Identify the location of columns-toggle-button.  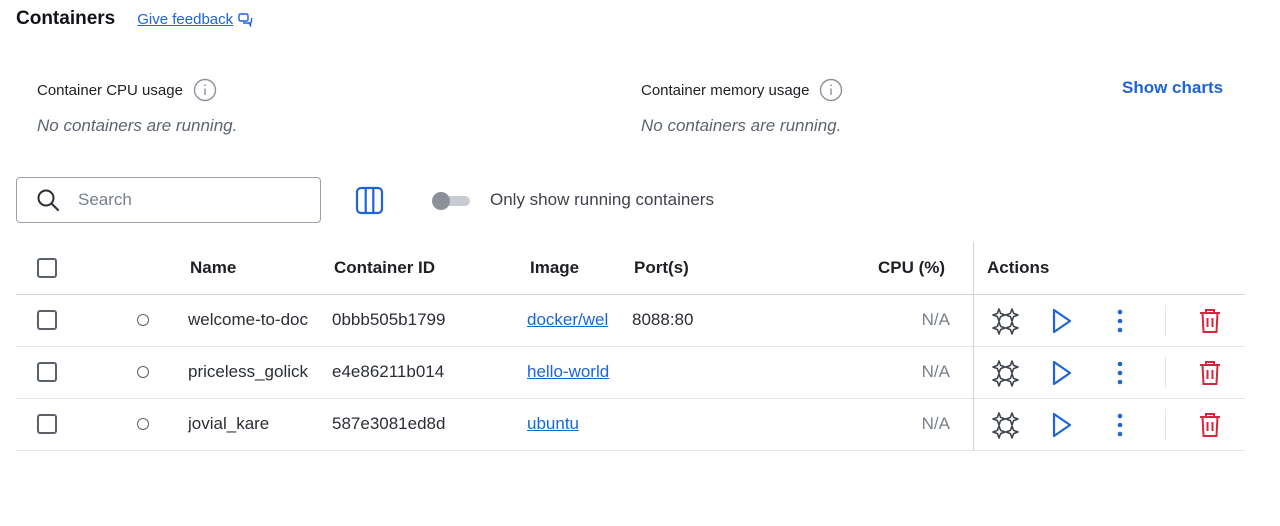
(369, 203).